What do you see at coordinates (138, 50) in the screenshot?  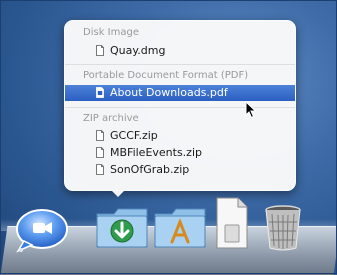 I see `menu-item-label: Quay.dmg` at bounding box center [138, 50].